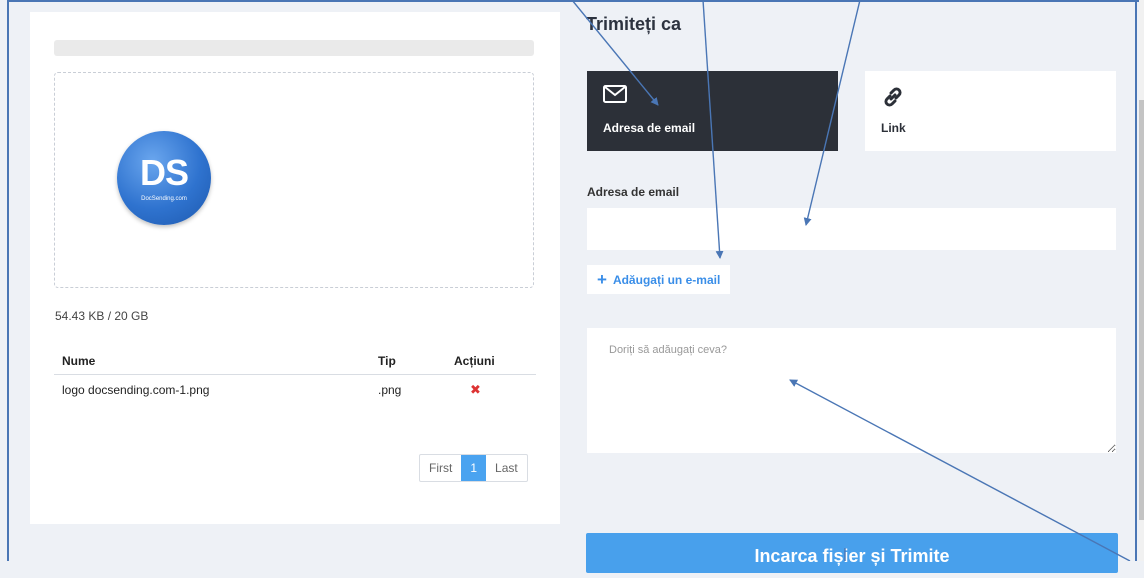 Image resolution: width=1144 pixels, height=578 pixels. Describe the element at coordinates (893, 128) in the screenshot. I see `send-option-link-label: Link` at that location.